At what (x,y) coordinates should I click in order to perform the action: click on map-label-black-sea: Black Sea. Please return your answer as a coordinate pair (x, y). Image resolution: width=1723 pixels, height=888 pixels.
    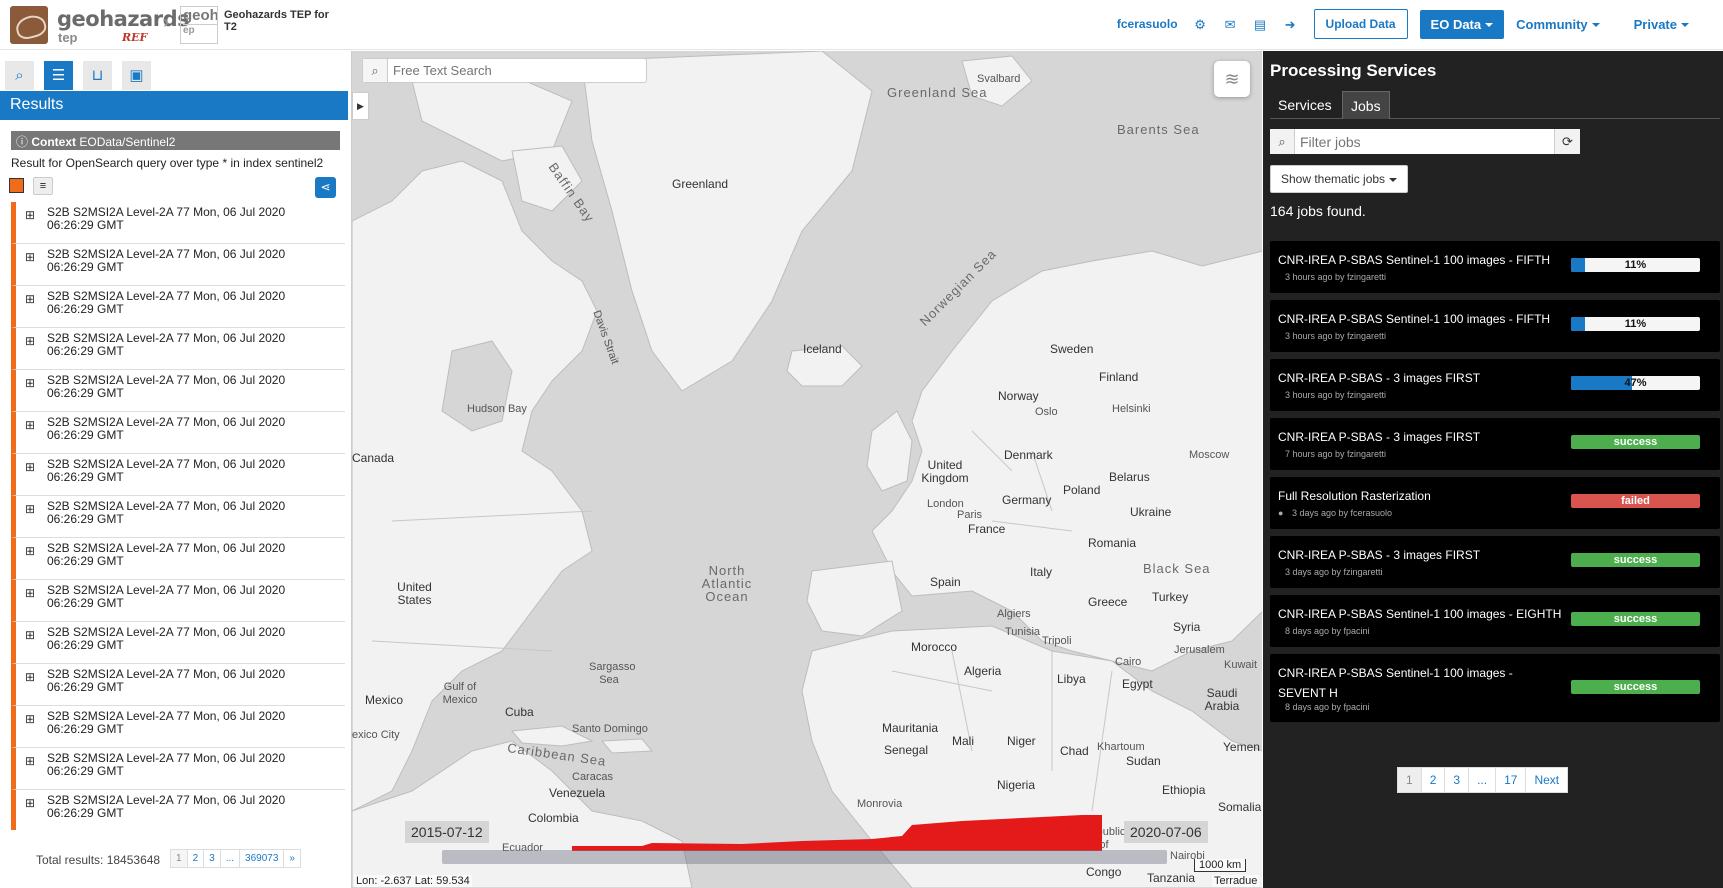
    Looking at the image, I should click on (1177, 568).